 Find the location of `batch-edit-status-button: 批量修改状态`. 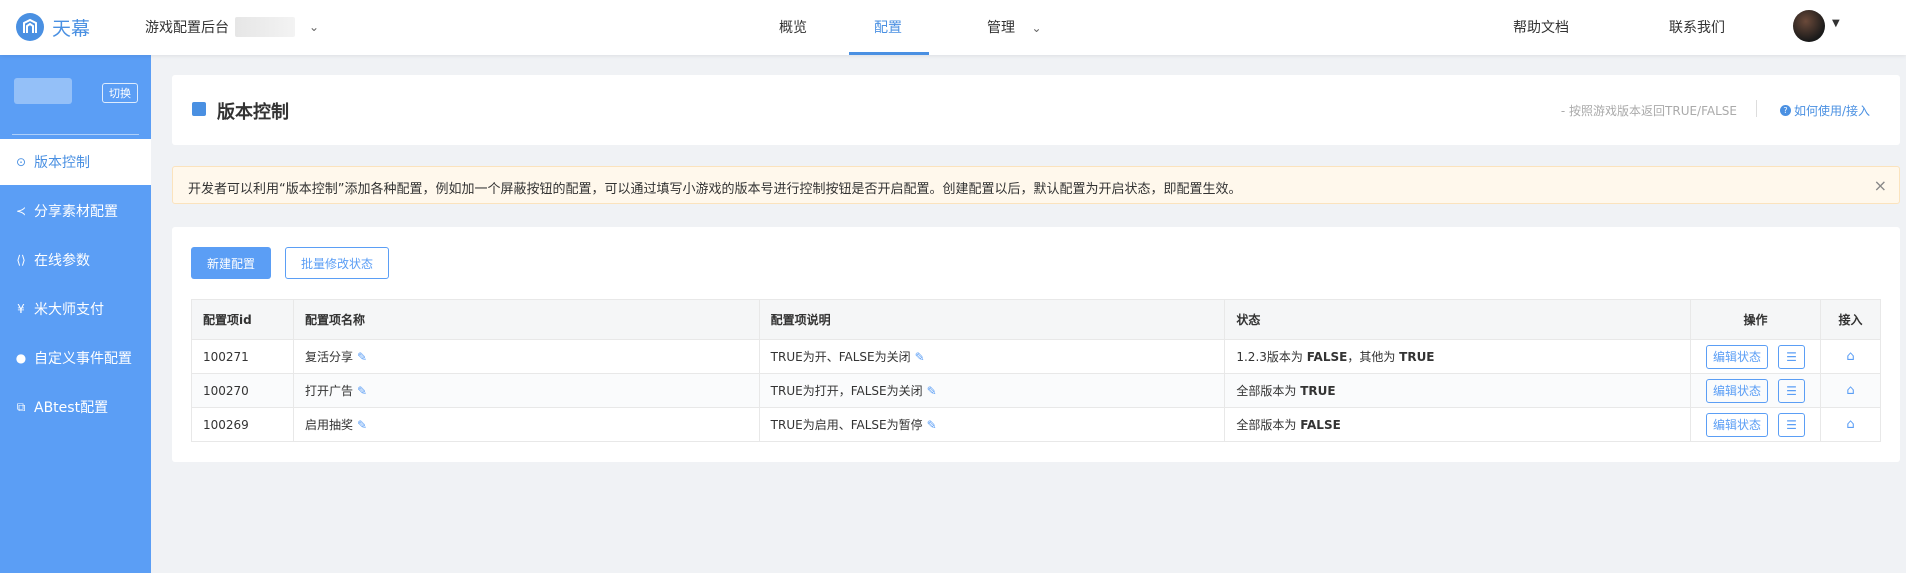

batch-edit-status-button: 批量修改状态 is located at coordinates (337, 263).